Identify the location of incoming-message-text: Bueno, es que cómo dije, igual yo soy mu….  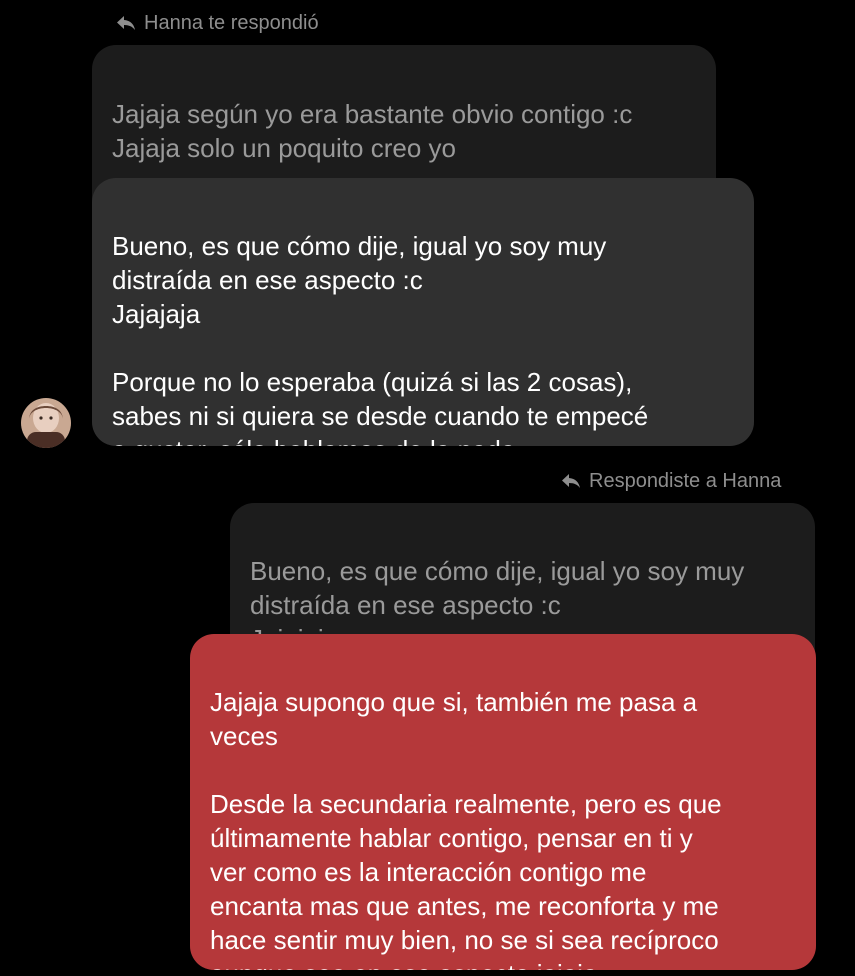
(380, 338).